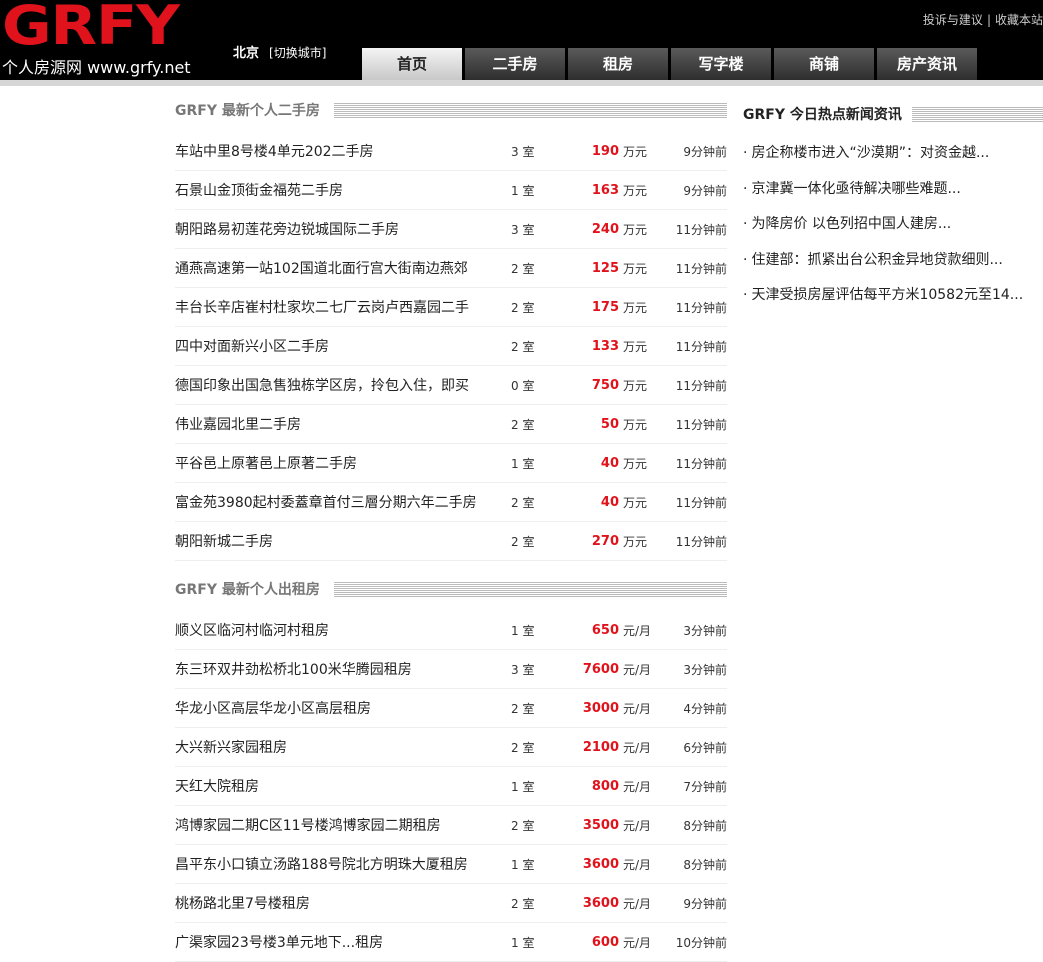 This screenshot has width=1043, height=962. Describe the element at coordinates (600, 747) in the screenshot. I see `listing-price: 2100` at that location.